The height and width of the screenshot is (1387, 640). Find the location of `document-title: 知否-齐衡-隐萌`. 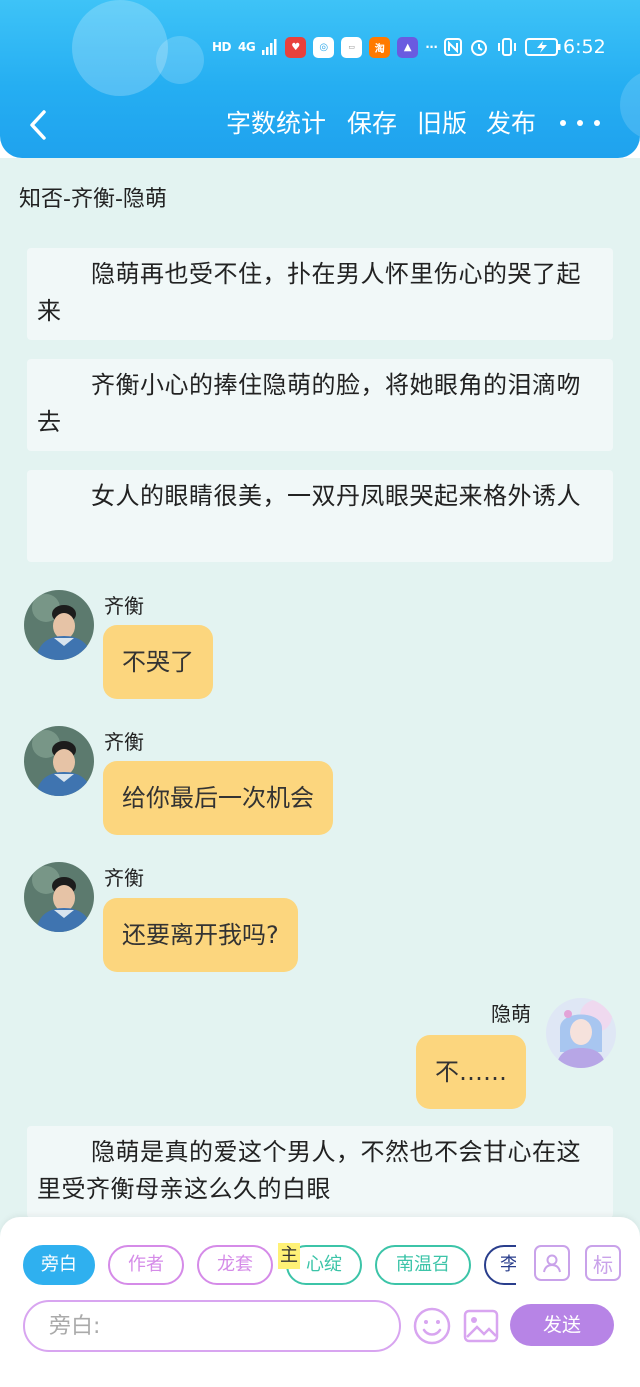

document-title: 知否-齐衡-隐萌 is located at coordinates (93, 199).